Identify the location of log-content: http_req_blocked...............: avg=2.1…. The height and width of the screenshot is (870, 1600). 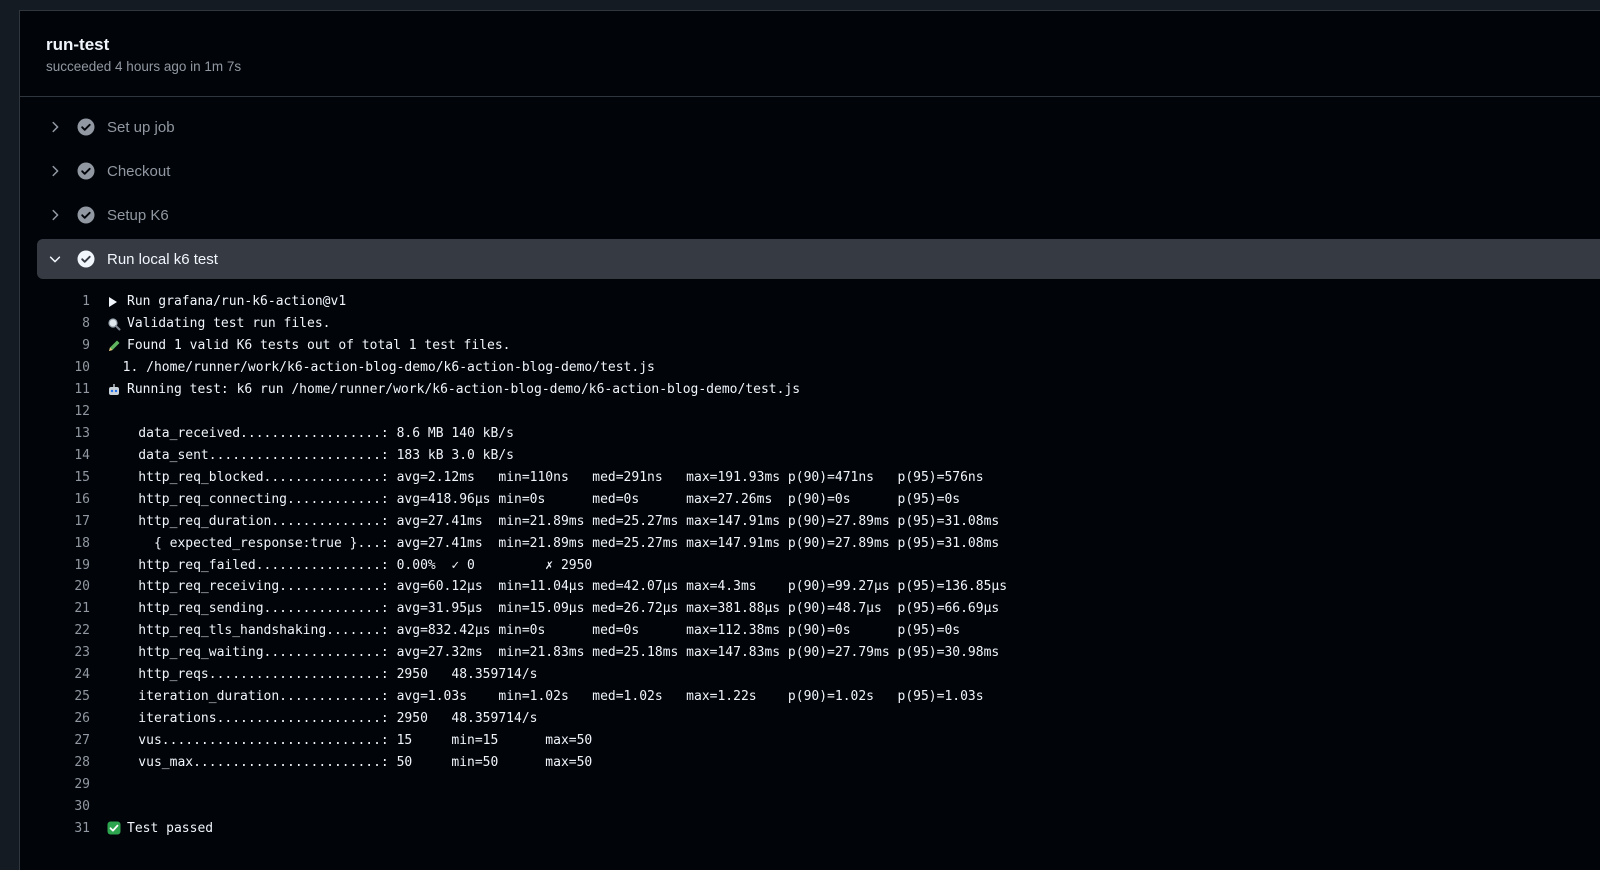
(545, 477).